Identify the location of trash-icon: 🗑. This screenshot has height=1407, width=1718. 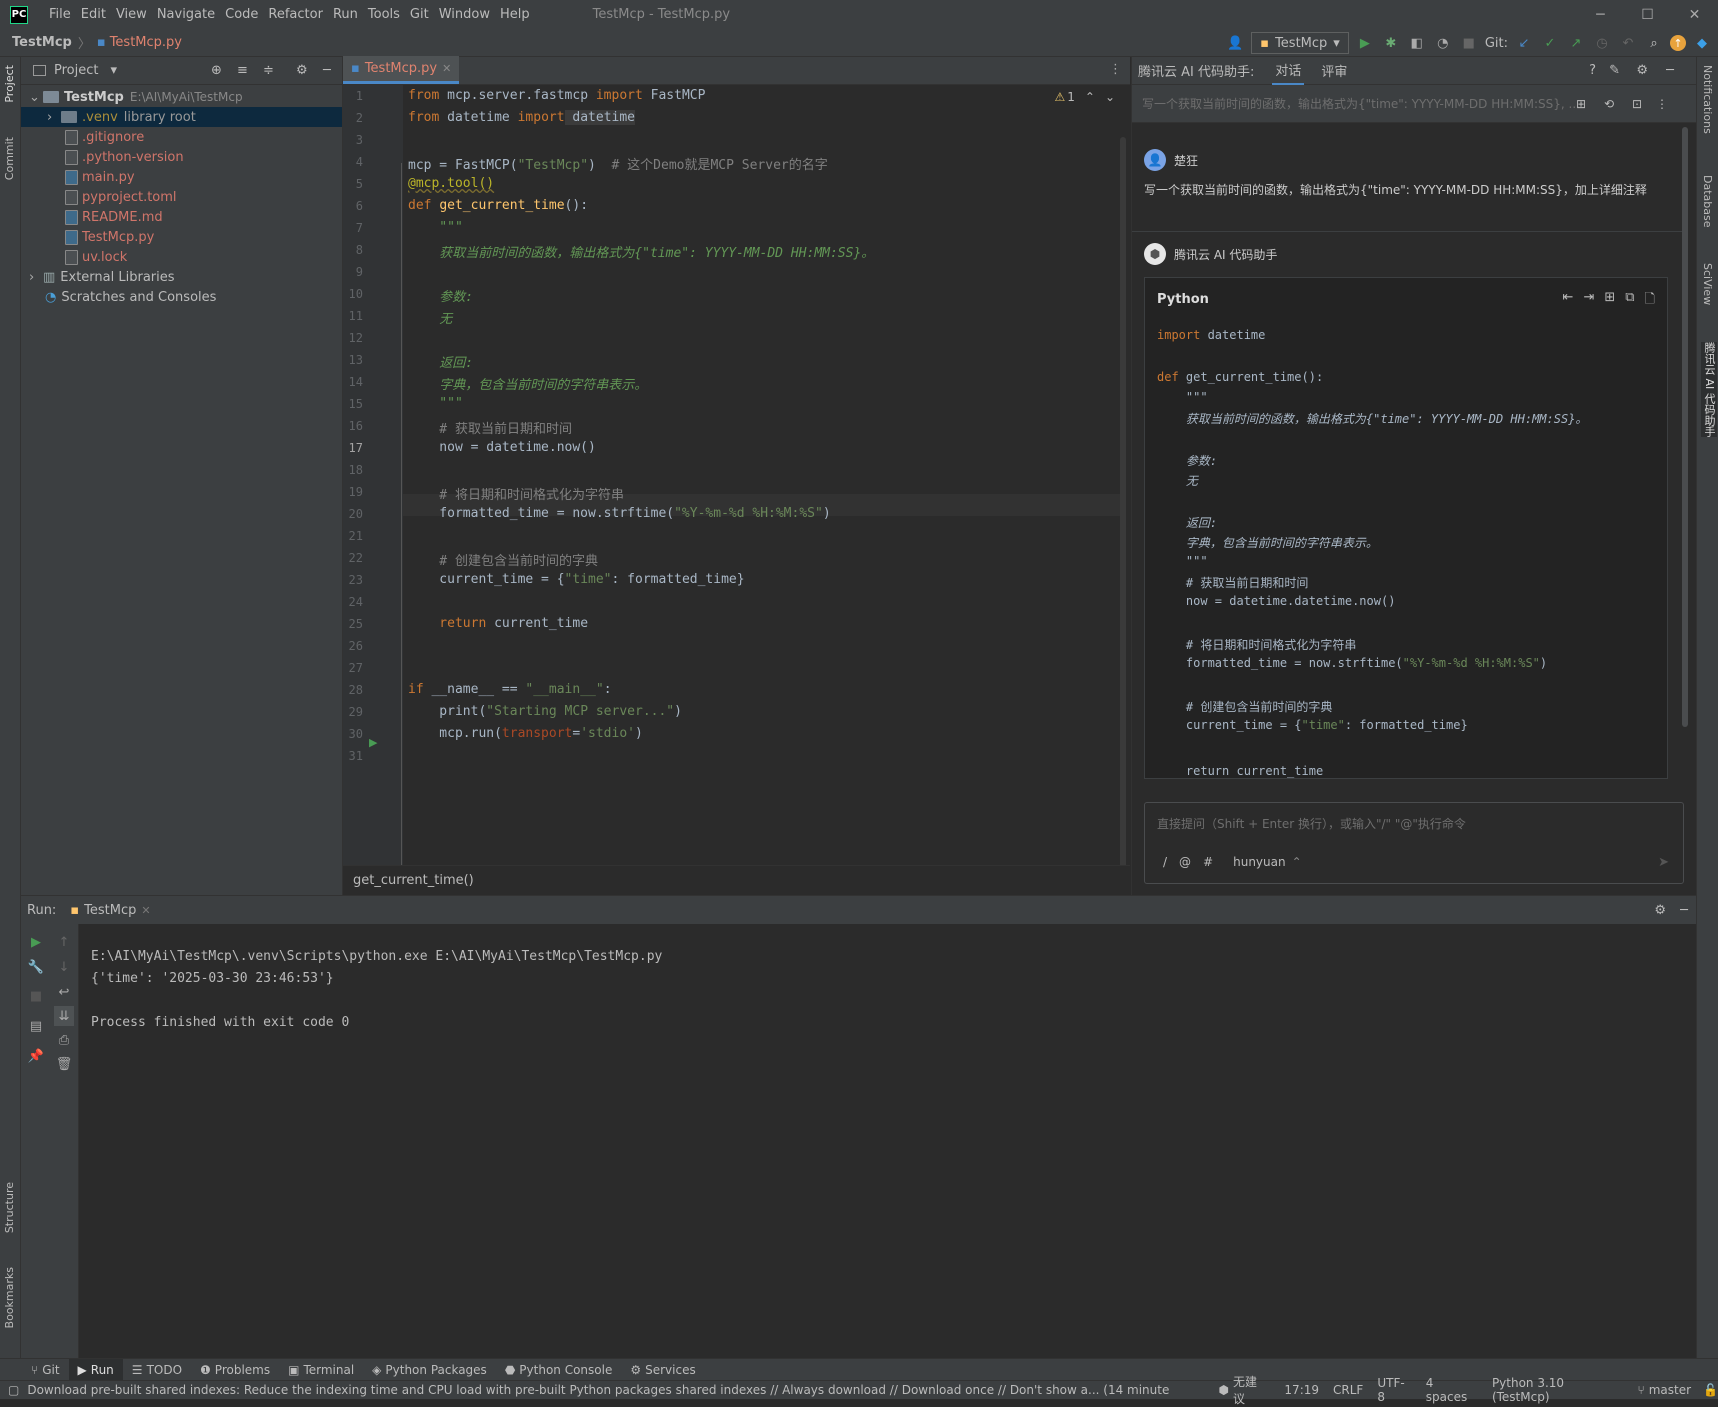
(64, 1064).